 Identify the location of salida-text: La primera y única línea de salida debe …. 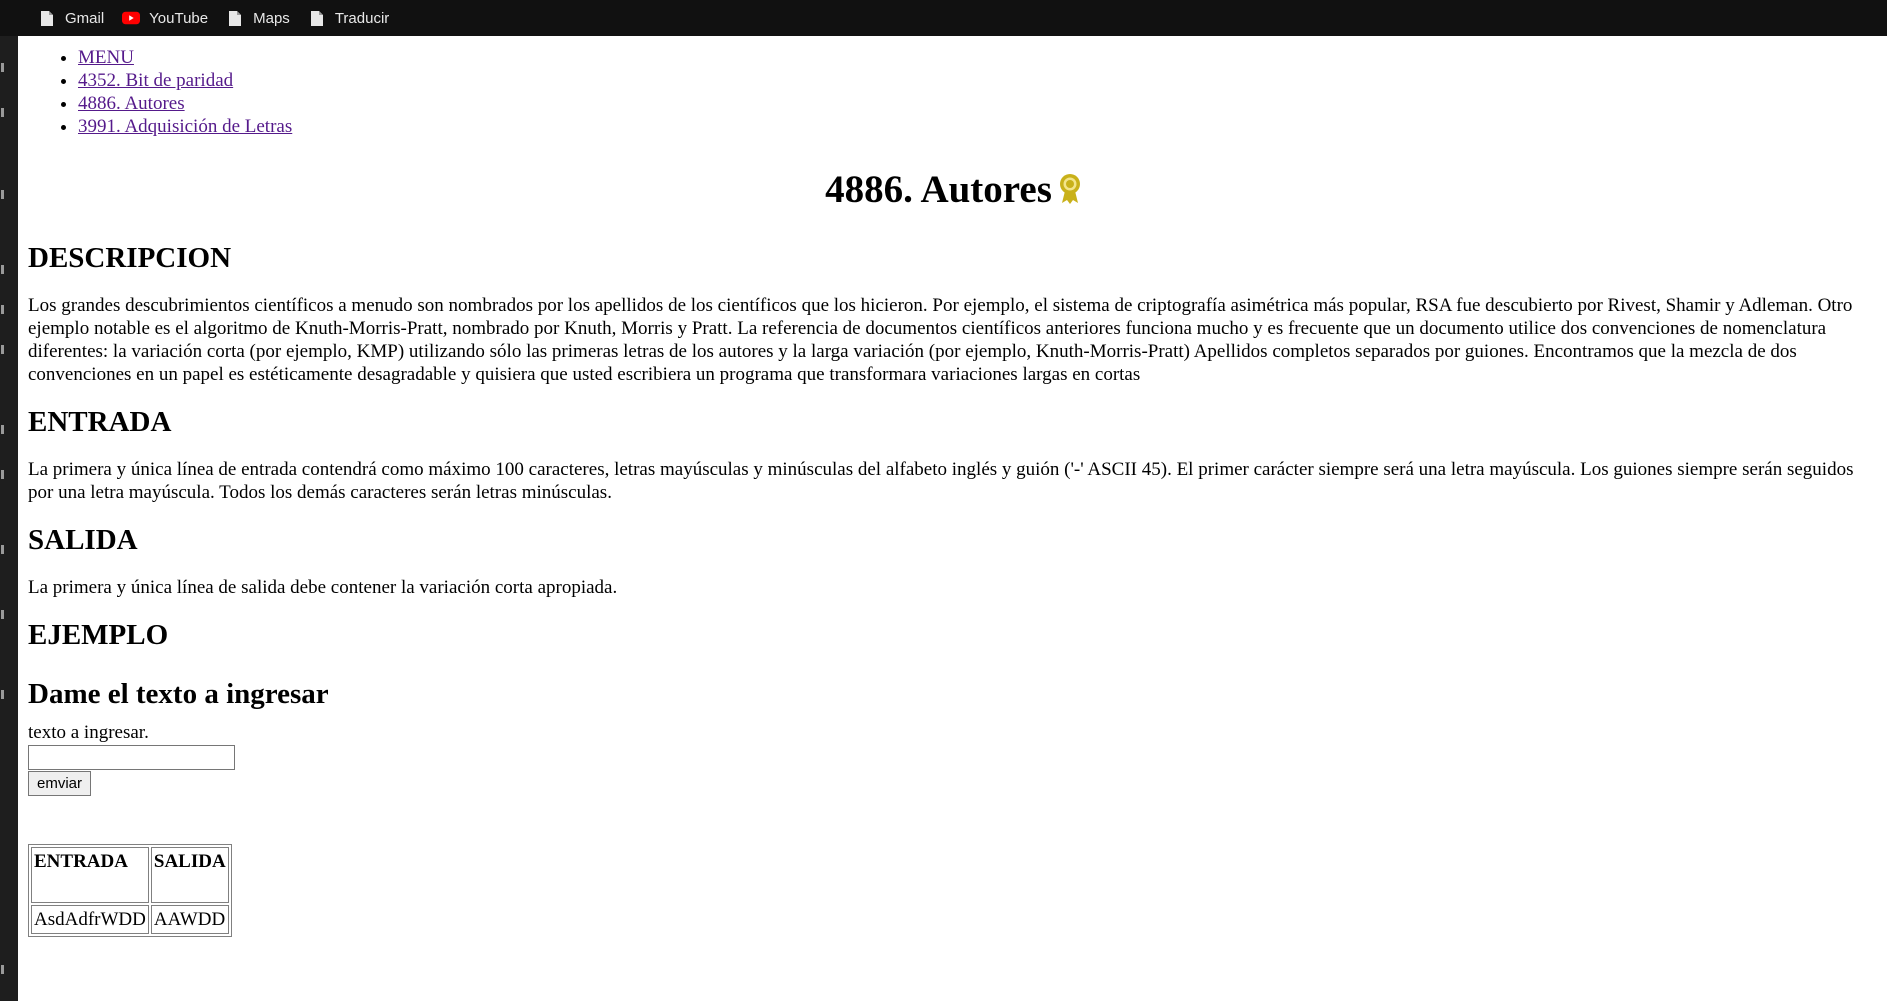
(323, 588).